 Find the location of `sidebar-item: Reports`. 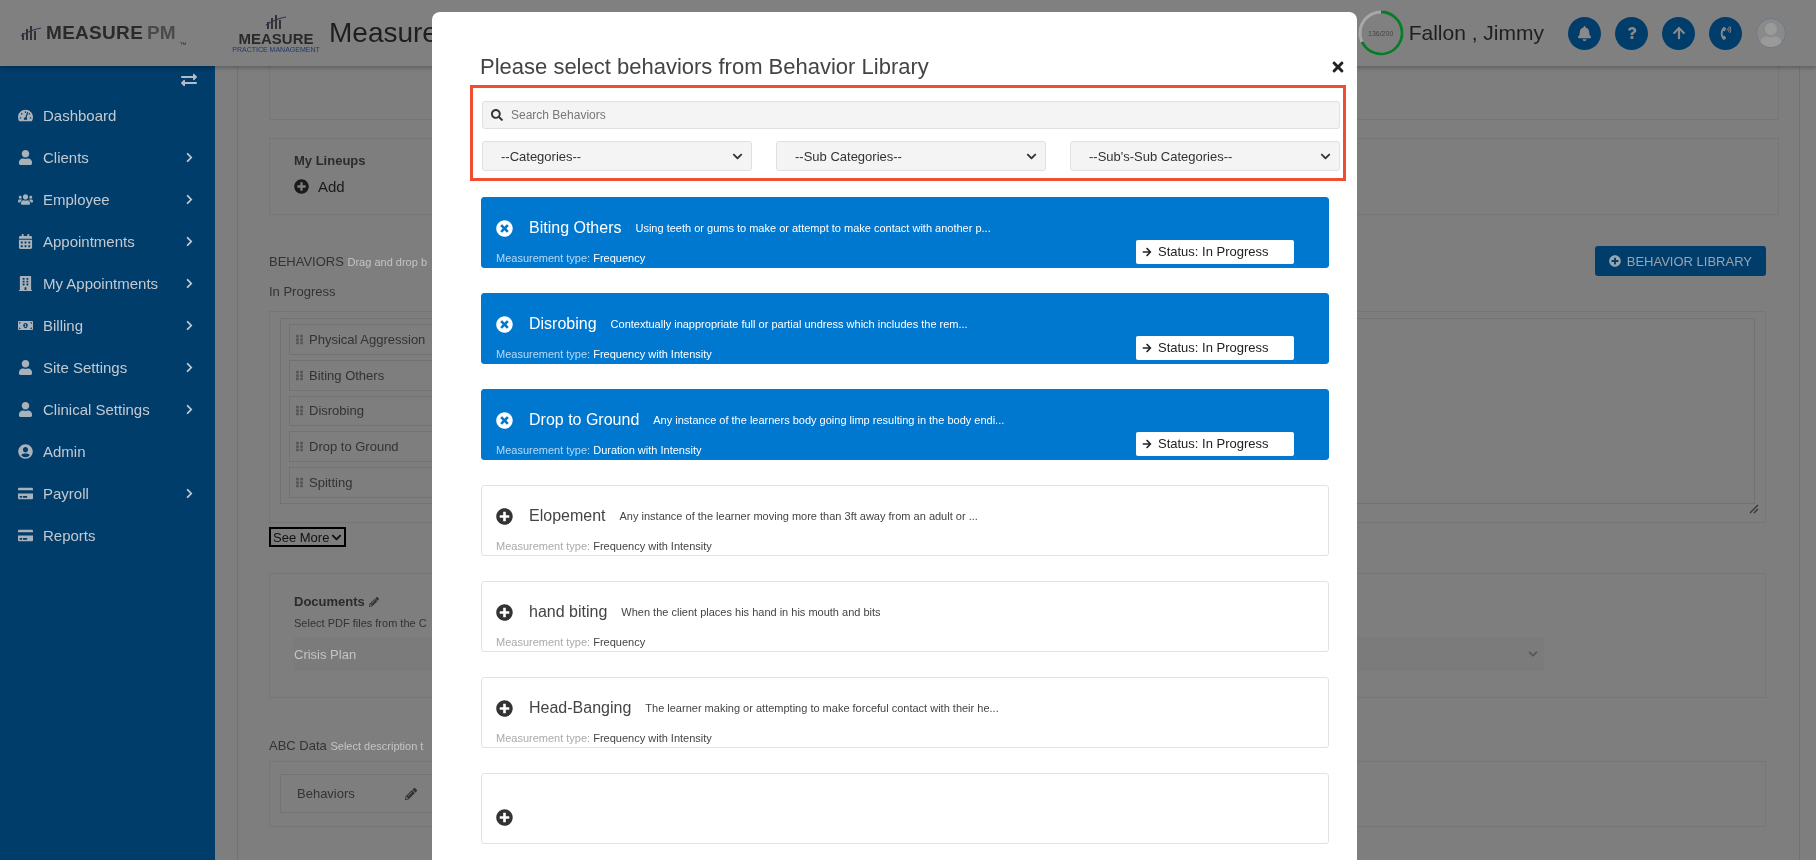

sidebar-item: Reports is located at coordinates (107, 535).